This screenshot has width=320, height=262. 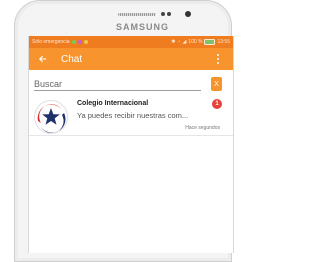 What do you see at coordinates (179, 42) in the screenshot?
I see `wifi-icon: ◔` at bounding box center [179, 42].